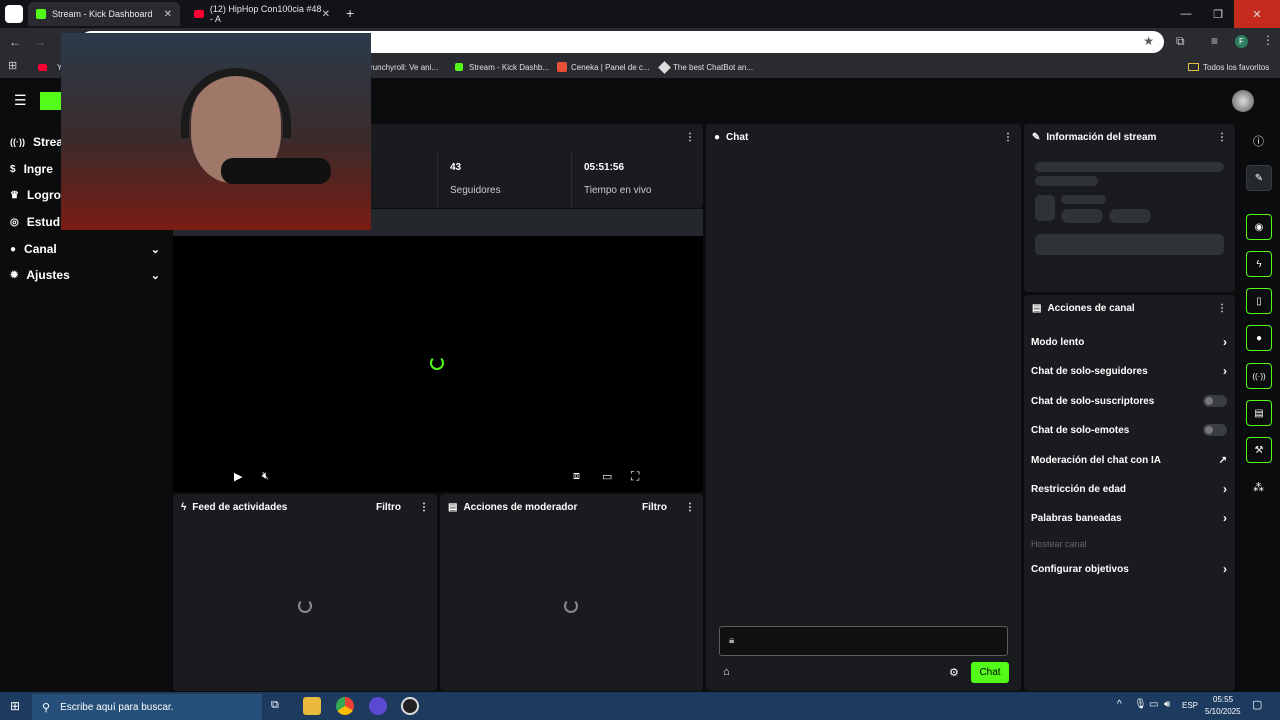 The width and height of the screenshot is (1280, 720). Describe the element at coordinates (1045, 208) in the screenshot. I see `skeleton-thumb` at that location.